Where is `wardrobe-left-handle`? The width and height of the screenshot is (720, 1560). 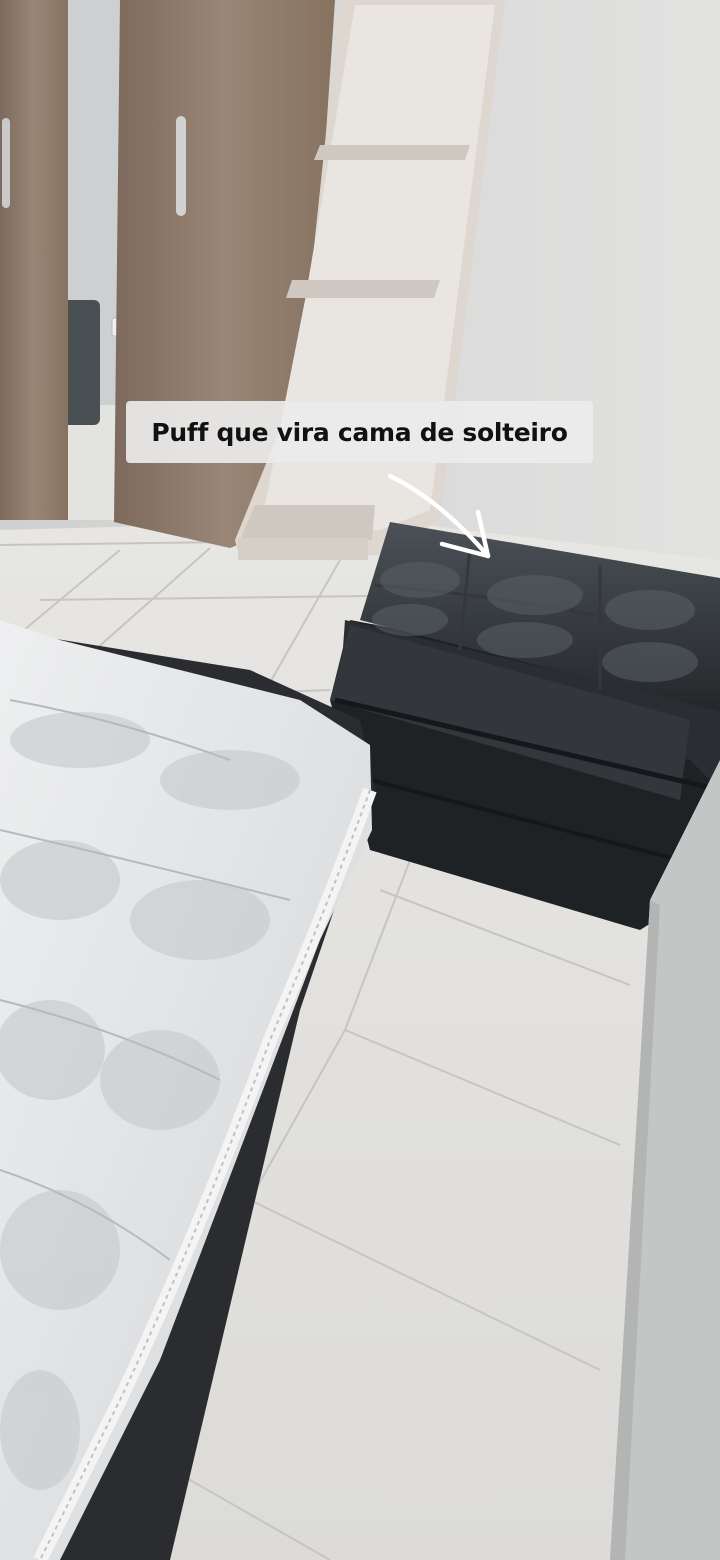 wardrobe-left-handle is located at coordinates (6, 163).